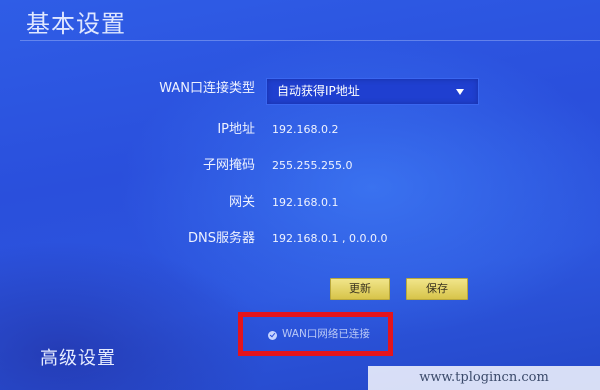 The width and height of the screenshot is (600, 390). I want to click on advanced-settings-title: 高级设置, so click(78, 357).